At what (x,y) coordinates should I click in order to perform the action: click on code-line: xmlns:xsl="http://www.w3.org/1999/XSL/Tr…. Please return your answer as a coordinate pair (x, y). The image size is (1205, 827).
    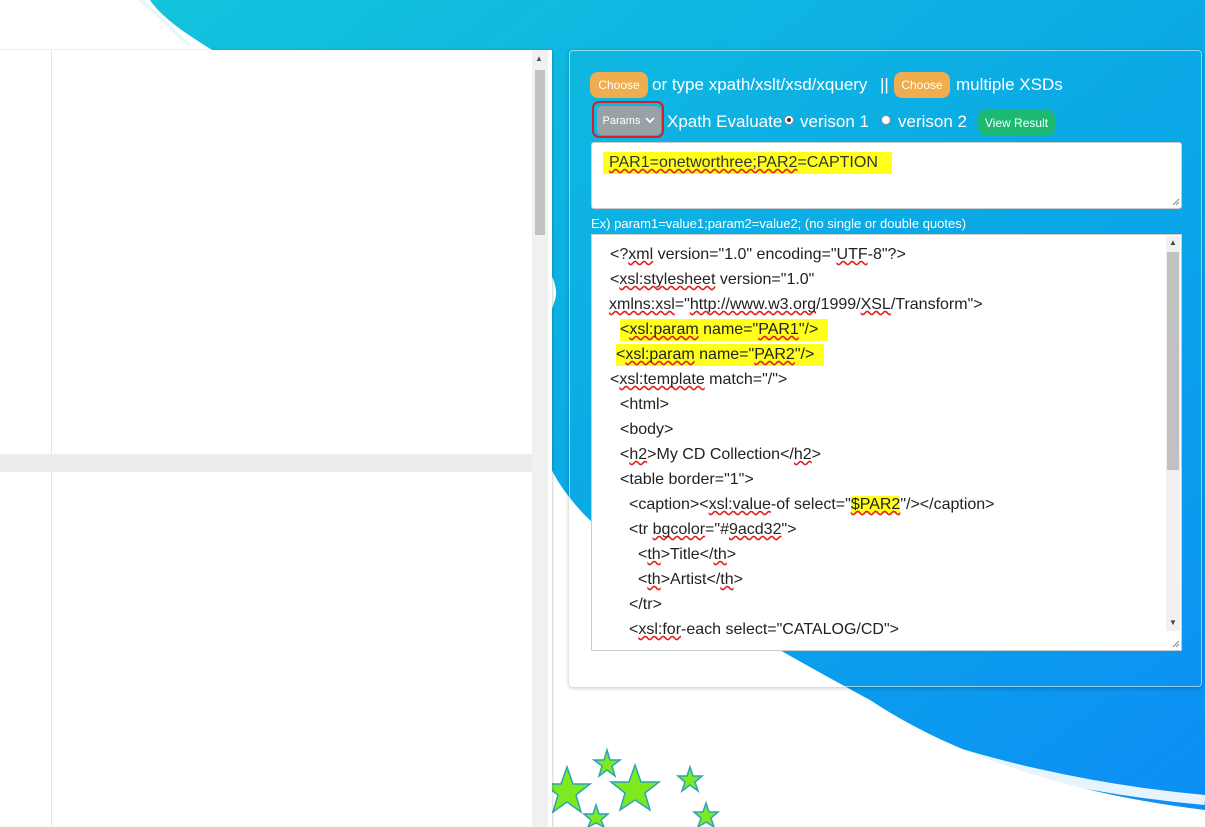
    Looking at the image, I should click on (796, 304).